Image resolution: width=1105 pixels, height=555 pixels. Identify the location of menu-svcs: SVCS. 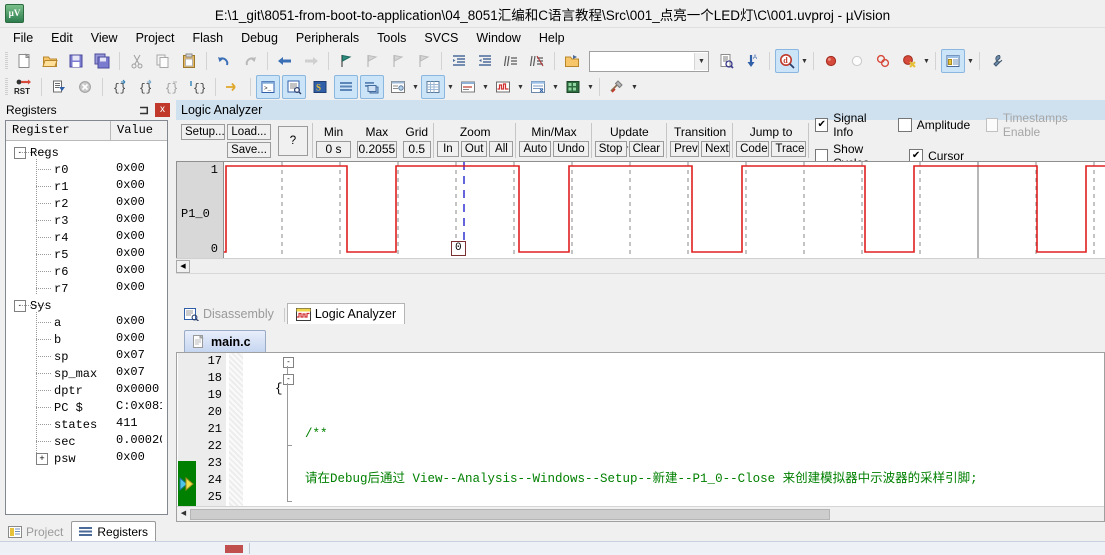
(441, 38).